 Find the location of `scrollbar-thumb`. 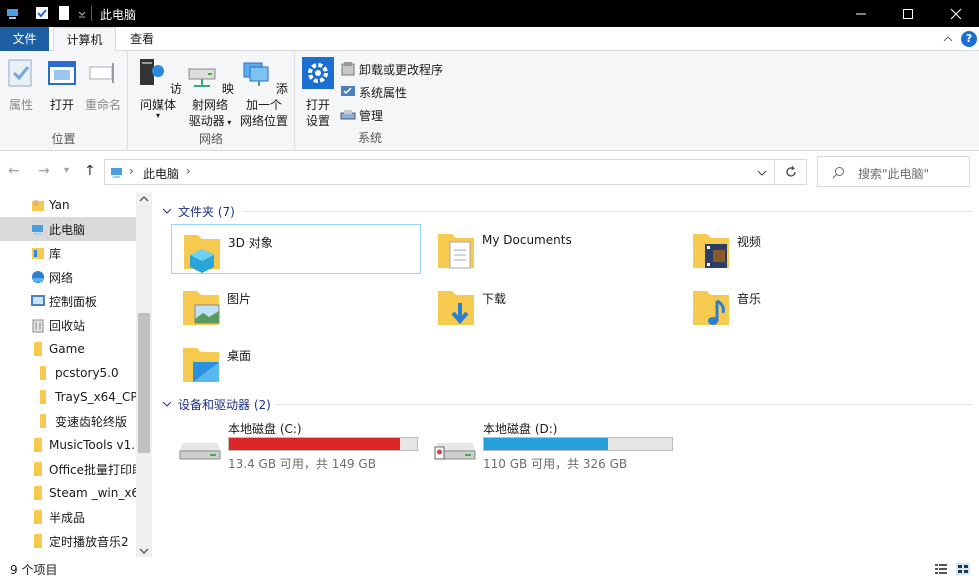

scrollbar-thumb is located at coordinates (144, 383).